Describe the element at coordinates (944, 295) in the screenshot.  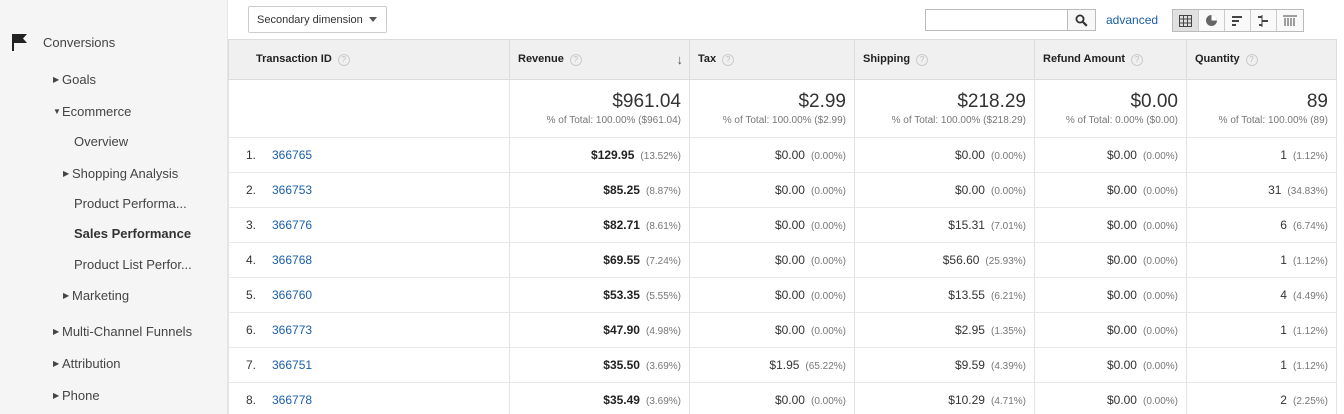
I see `shipping-cell: $13.55 (6.21%)` at that location.